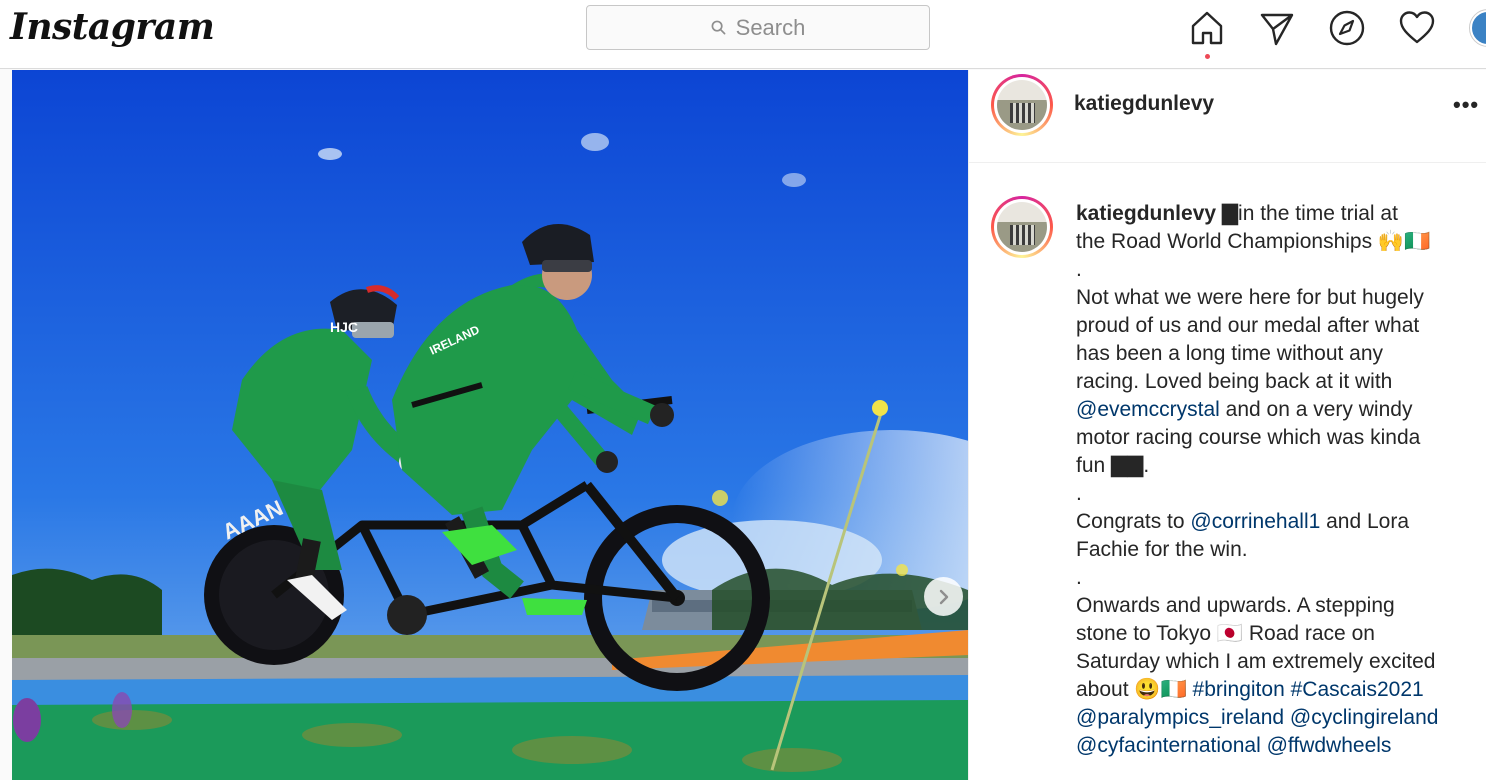 The image size is (1486, 780). Describe the element at coordinates (1281, 466) in the screenshot. I see `caption-line: fun ▇▇.` at that location.